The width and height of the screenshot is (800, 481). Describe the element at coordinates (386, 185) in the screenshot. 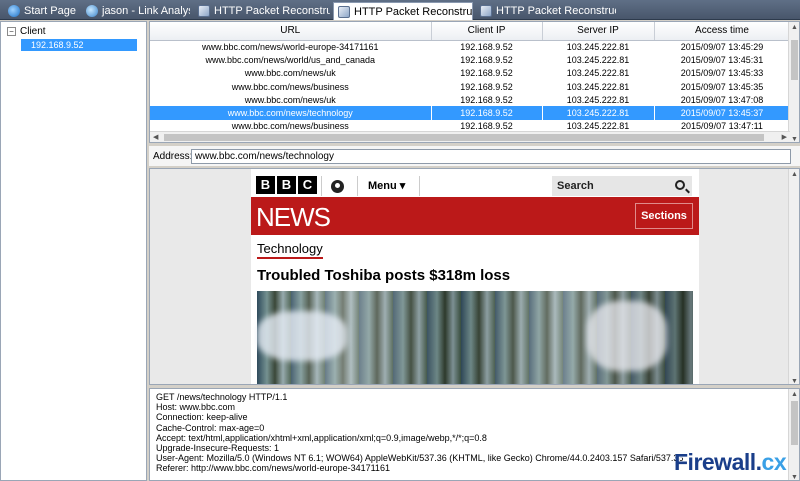

I see `menu-button: Menu ▾` at that location.